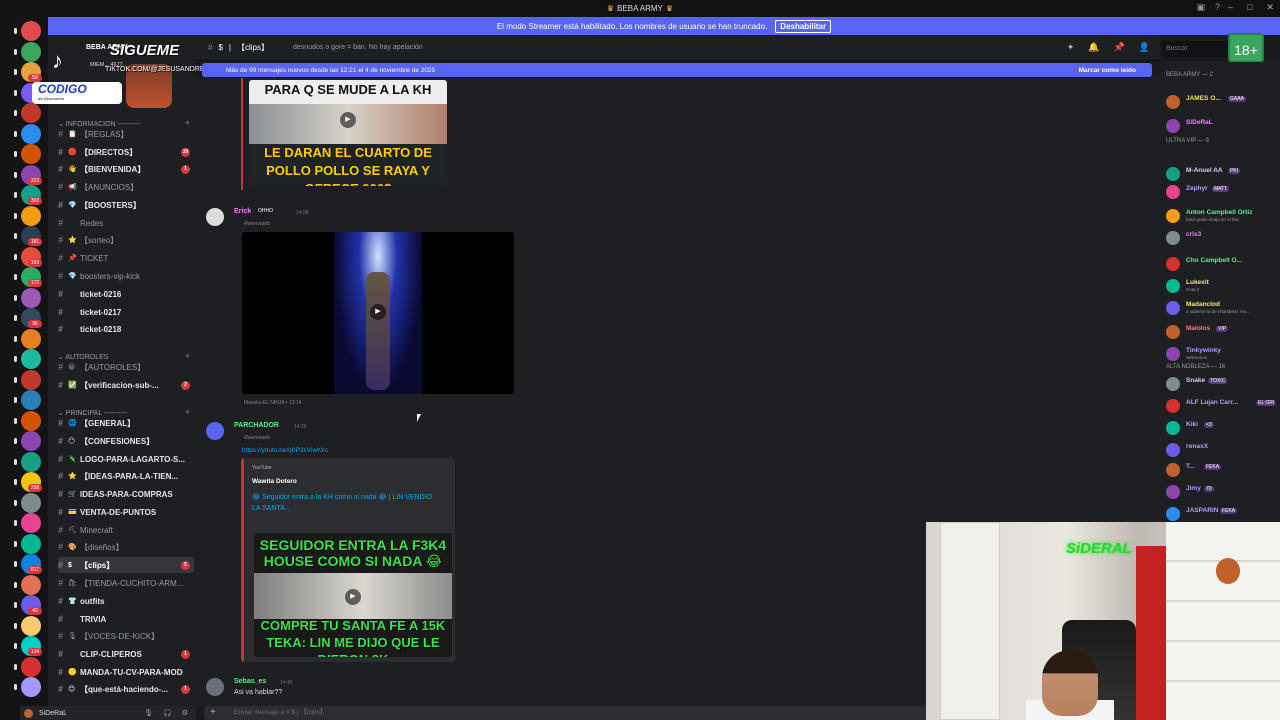 Image resolution: width=1280 pixels, height=720 pixels. Describe the element at coordinates (126, 134) in the screenshot. I see `channel-item: # 📋 【REGLAS】` at that location.